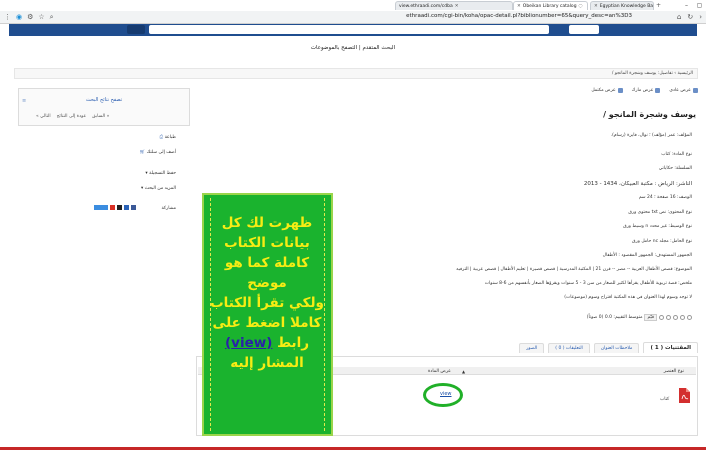 This screenshot has width=706, height=453. I want to click on normal-view-label: عرض عادي, so click(680, 90).